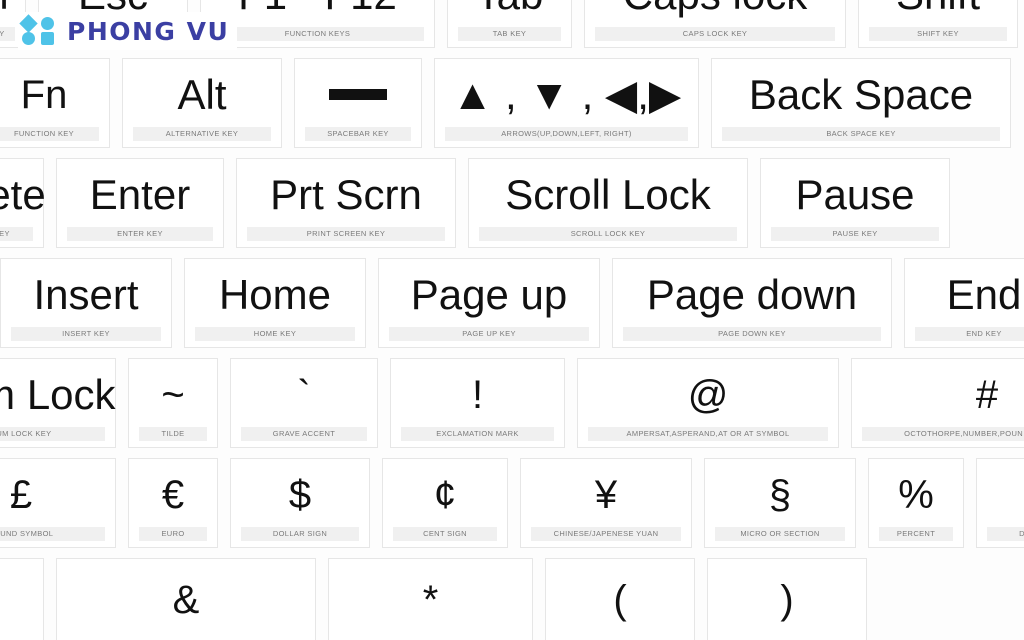 The image size is (1024, 640). I want to click on key-card-caption: ARROWS(UP,DOWN,LEFT, RIGHT), so click(566, 133).